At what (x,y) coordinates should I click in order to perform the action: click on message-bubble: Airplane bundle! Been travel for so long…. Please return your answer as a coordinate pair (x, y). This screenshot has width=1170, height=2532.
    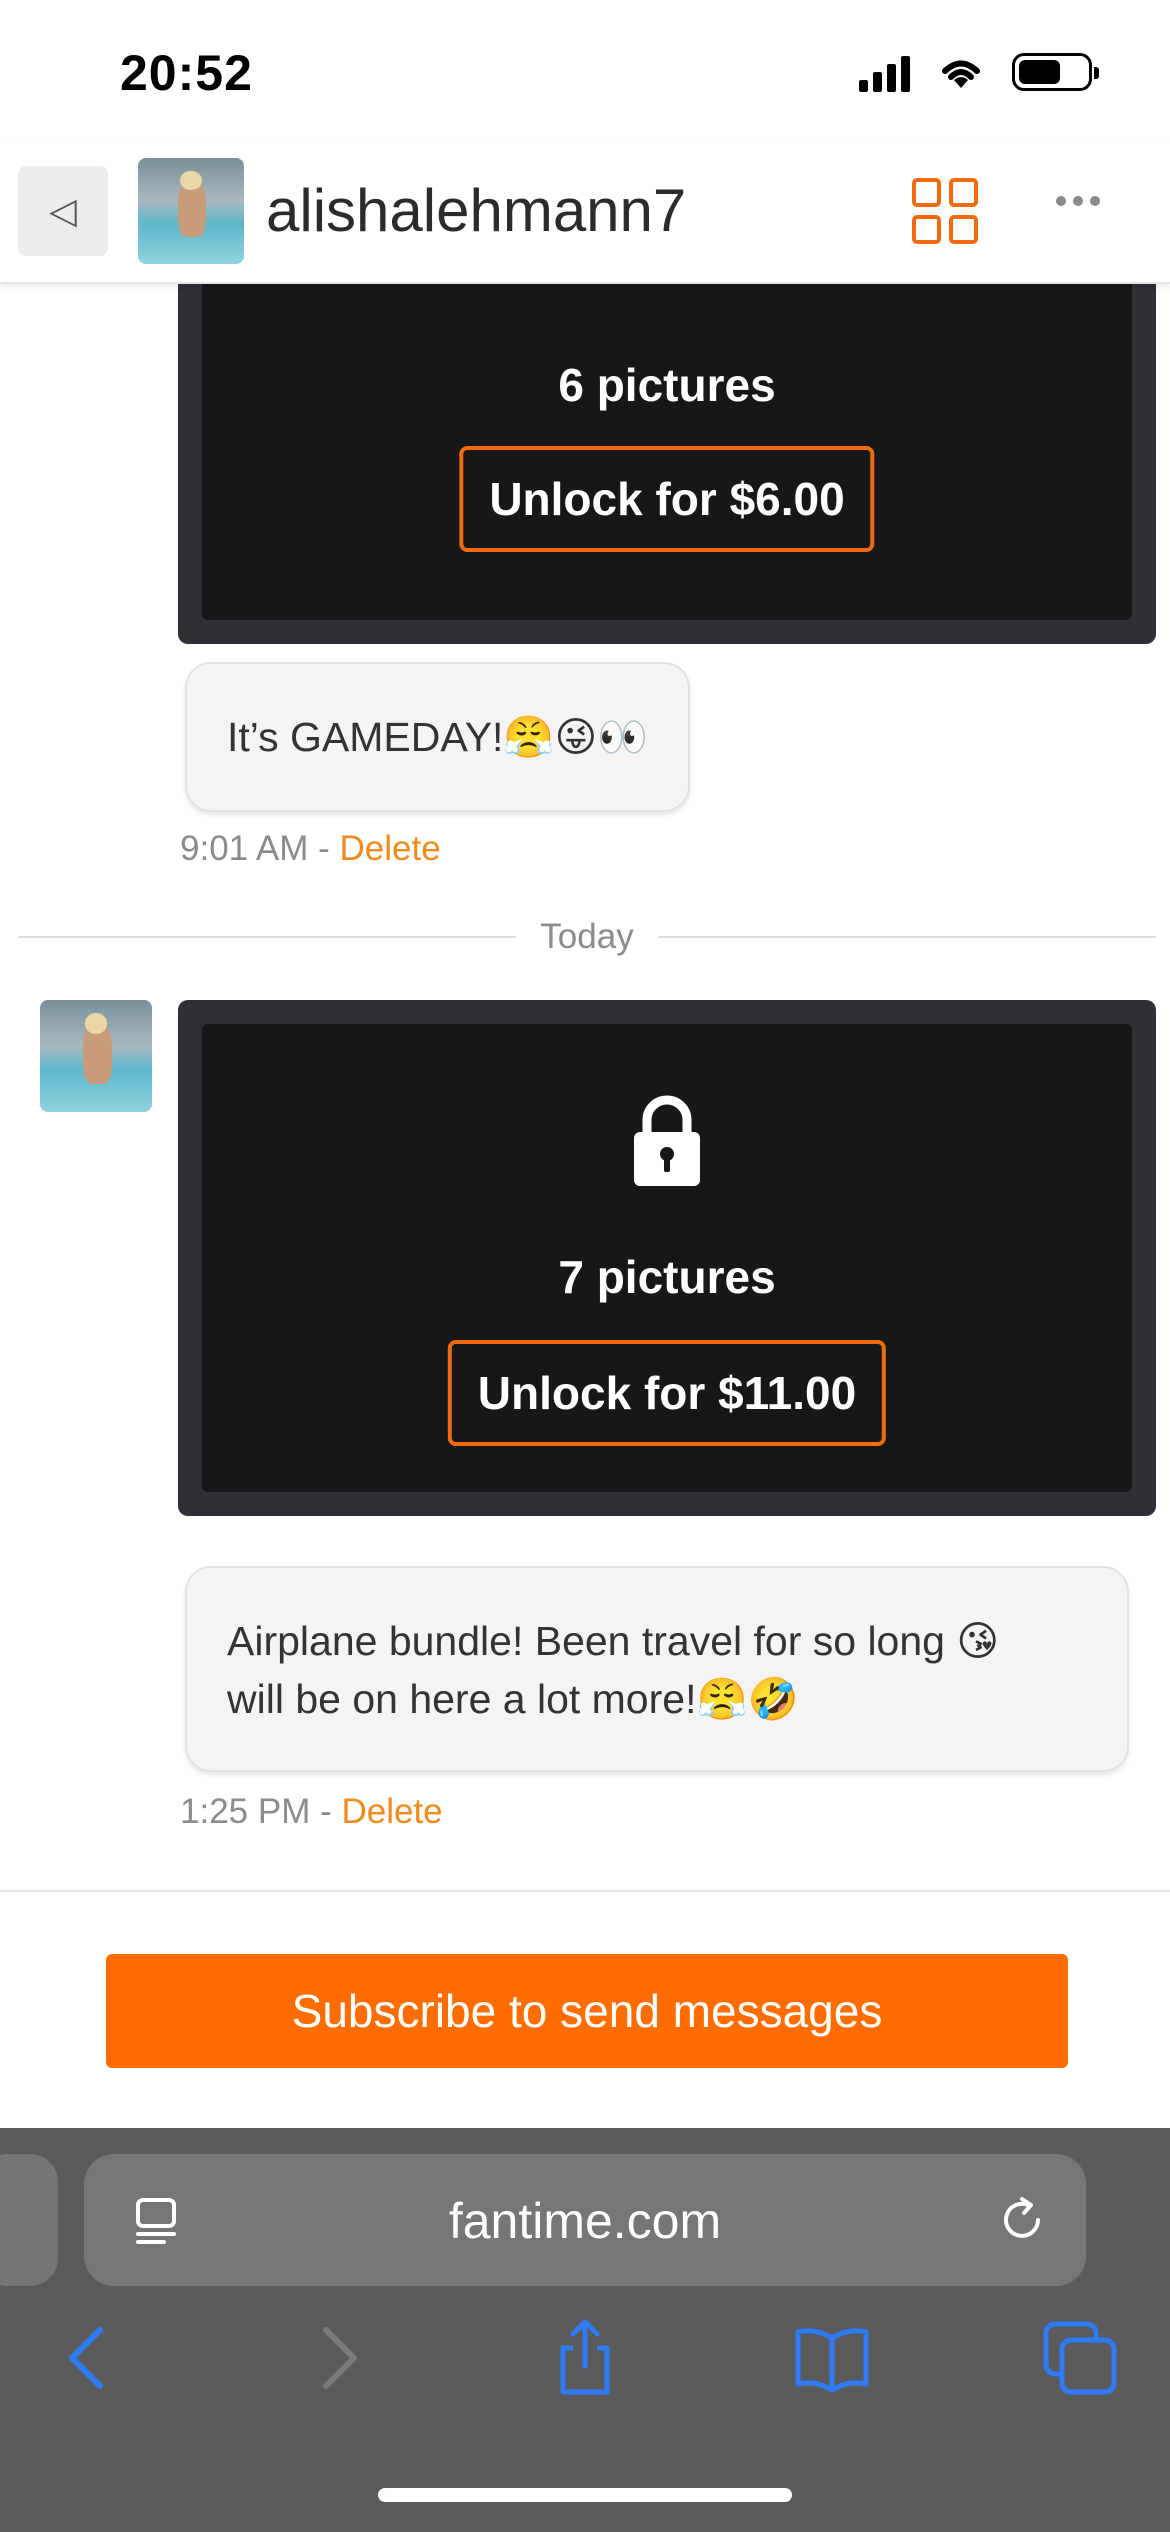
    Looking at the image, I should click on (657, 1669).